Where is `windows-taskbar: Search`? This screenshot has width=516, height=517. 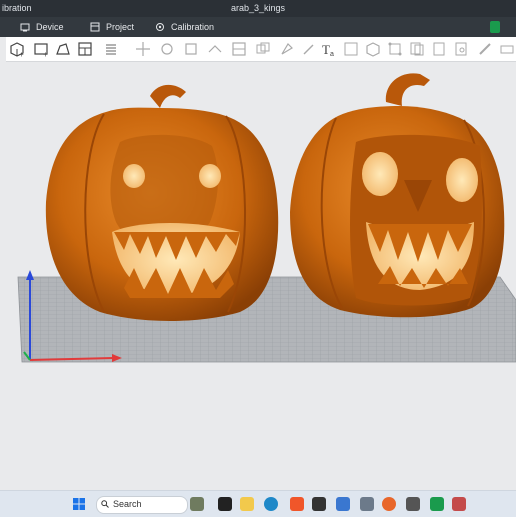
windows-taskbar: Search is located at coordinates (258, 503).